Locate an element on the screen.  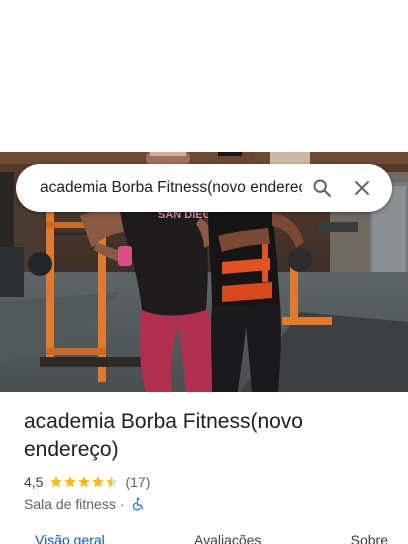
place-title: academia Borba Fitness(novo endereço) is located at coordinates (163, 435).